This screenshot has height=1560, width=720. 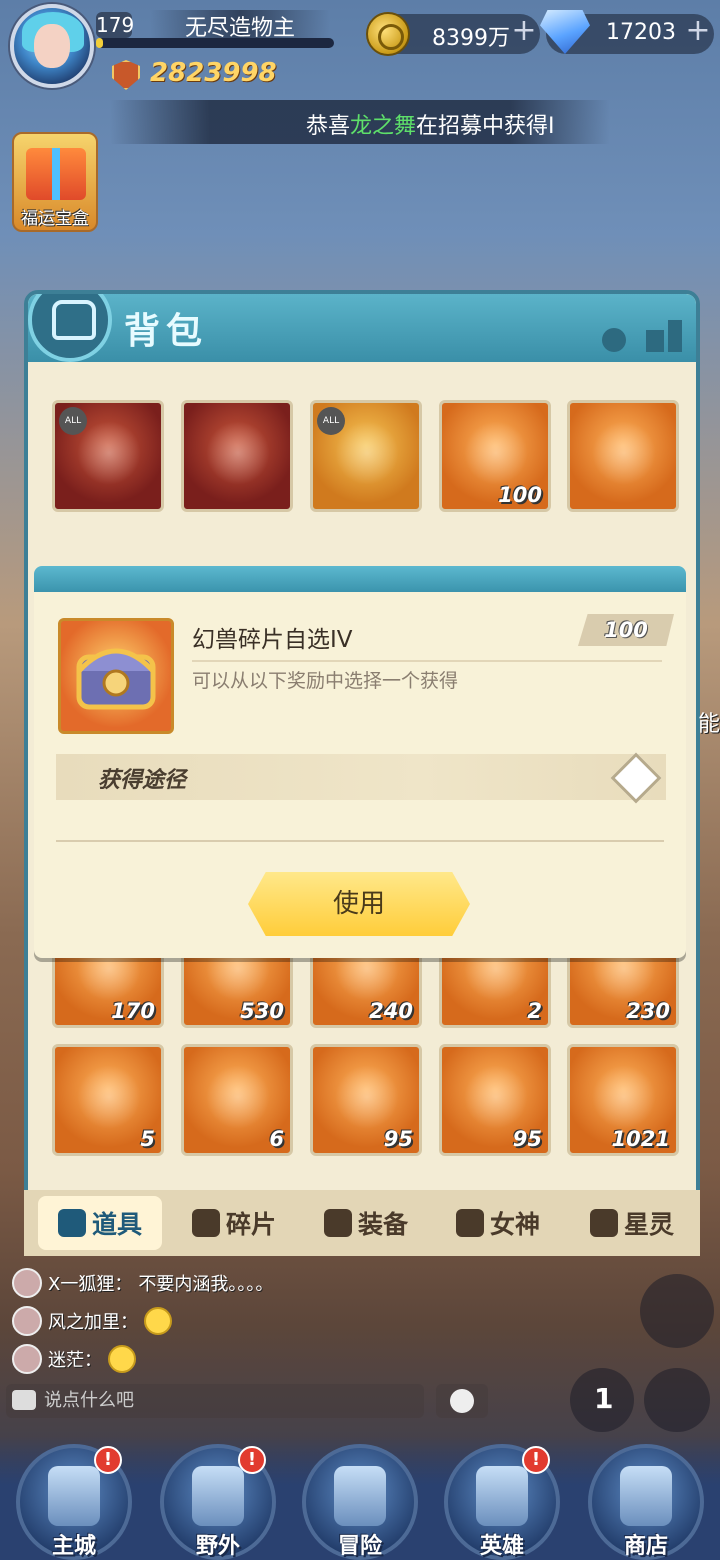 I want to click on item-quantity: 100, so click(x=520, y=495).